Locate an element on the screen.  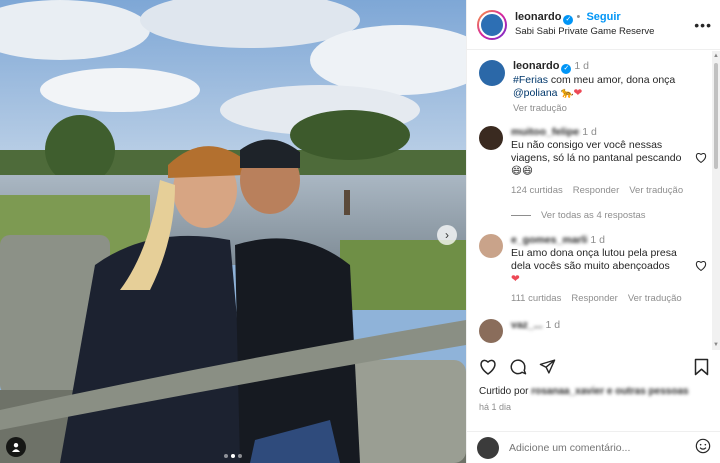
post-actions-bar is located at coordinates (593, 368).